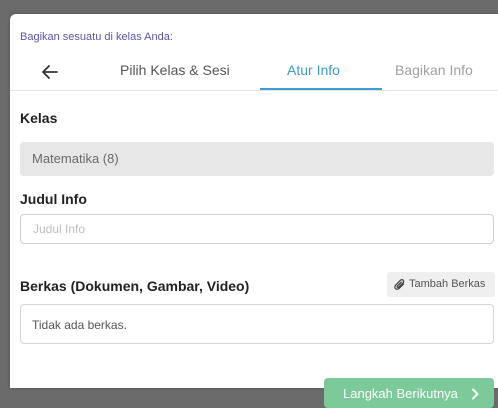 This screenshot has height=408, width=498. I want to click on back-button, so click(50, 72).